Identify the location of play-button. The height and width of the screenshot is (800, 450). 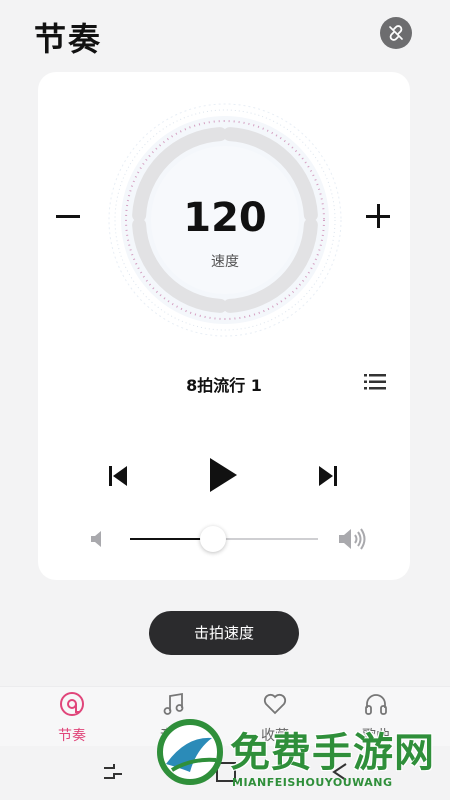
(223, 475).